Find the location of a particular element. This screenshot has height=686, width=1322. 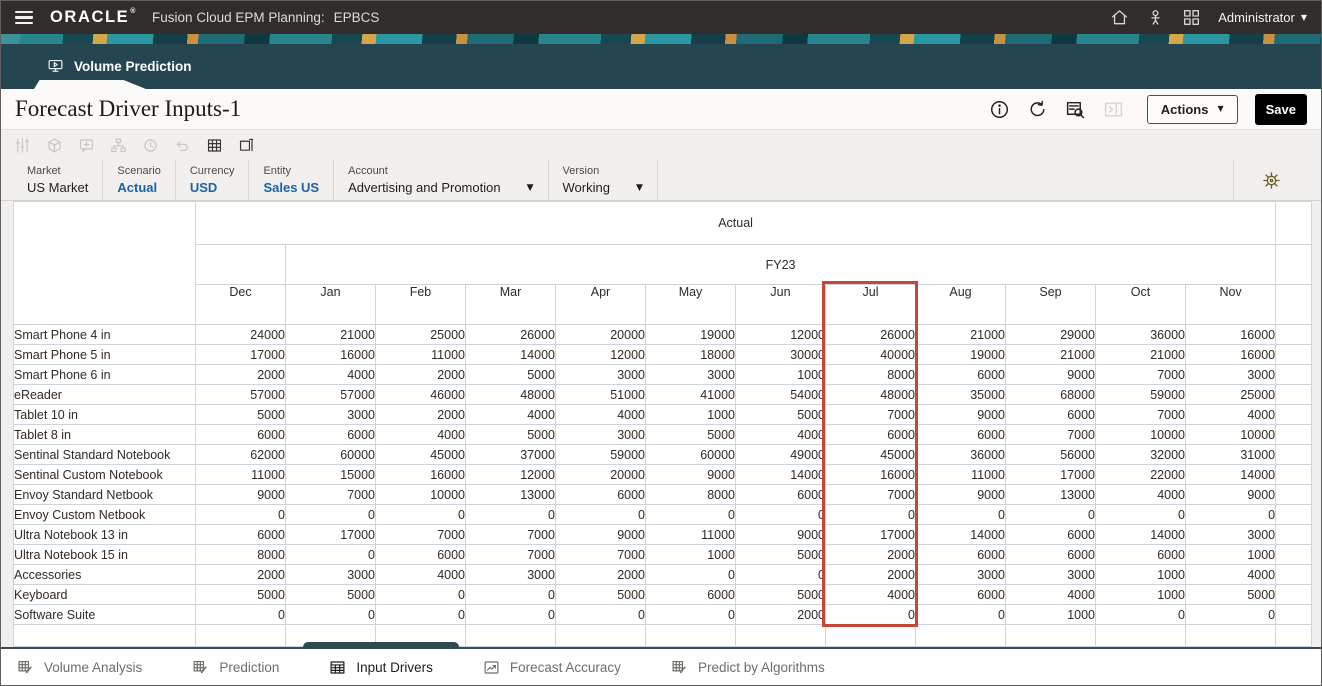

data-cell-envoy-standard-netbook-jan: 7000 is located at coordinates (330, 494).